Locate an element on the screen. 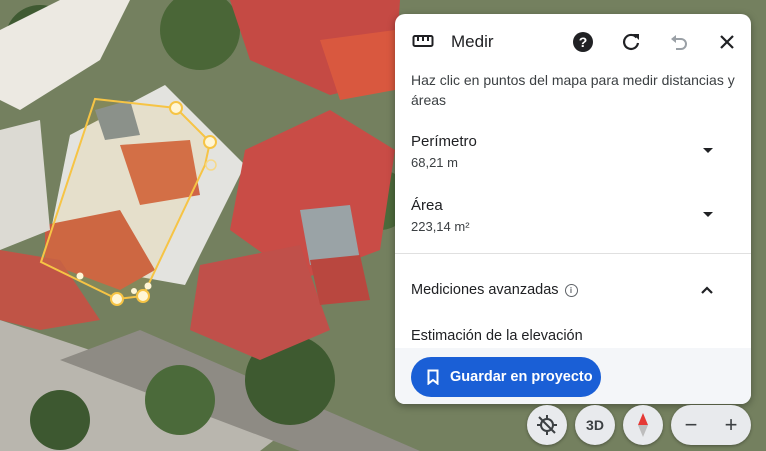 The image size is (766, 451). 3d-label: 3D is located at coordinates (595, 425).